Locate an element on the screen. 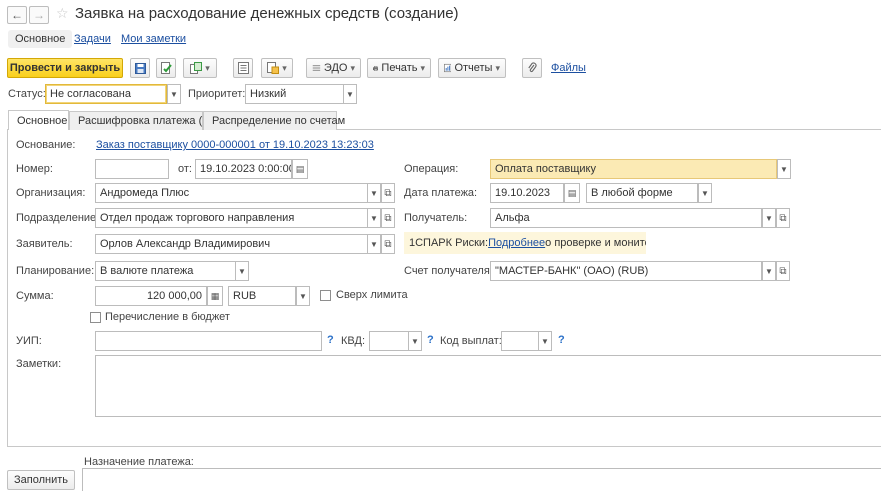  spark-details-link: Подробнее is located at coordinates (516, 243).